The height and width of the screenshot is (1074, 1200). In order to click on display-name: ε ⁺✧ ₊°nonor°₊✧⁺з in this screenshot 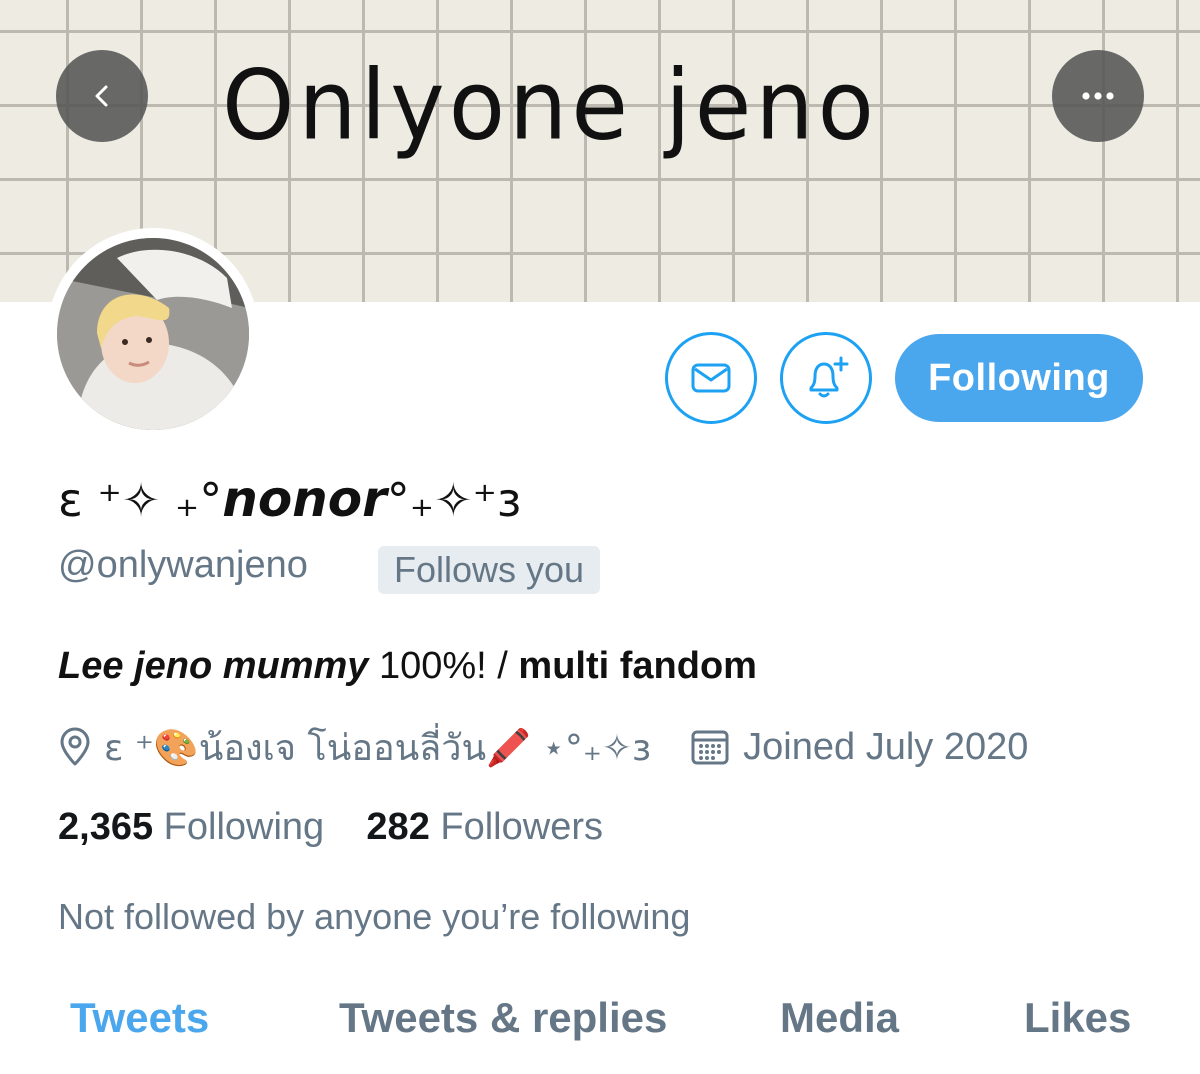, I will do `click(289, 499)`.